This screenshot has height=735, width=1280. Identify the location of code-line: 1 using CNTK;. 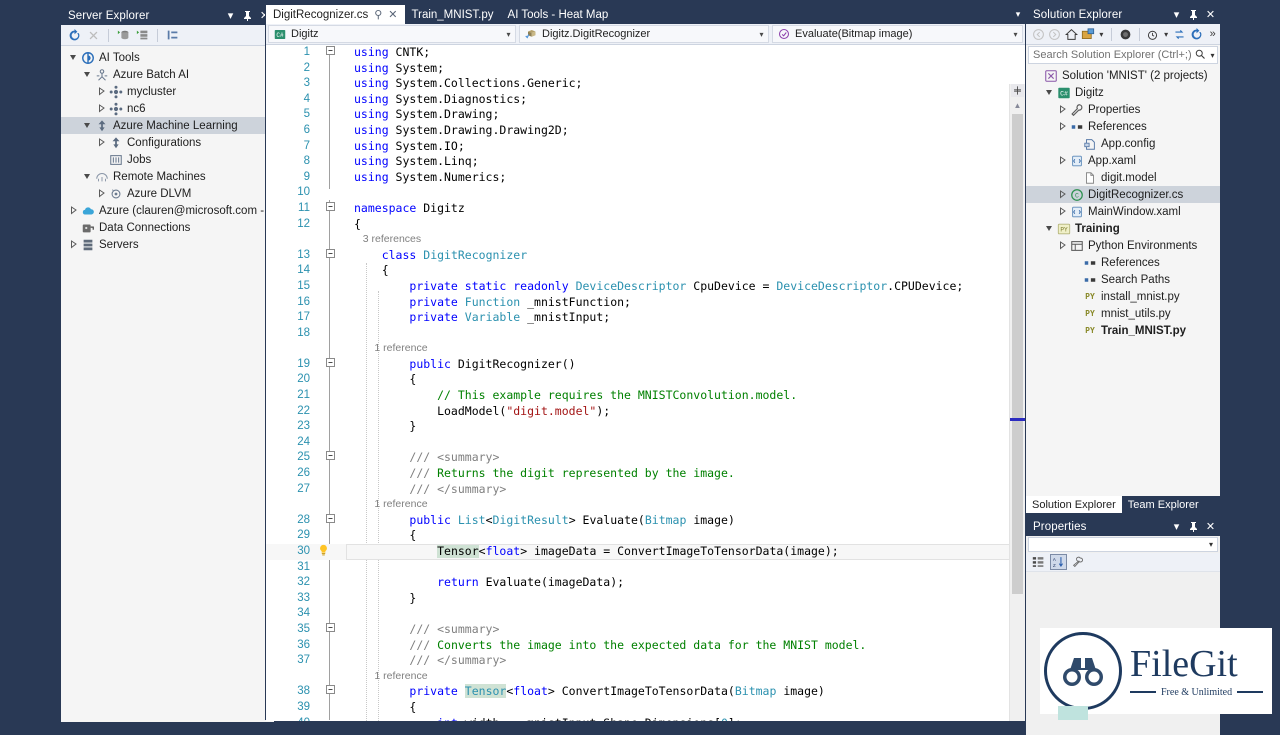
(645, 53).